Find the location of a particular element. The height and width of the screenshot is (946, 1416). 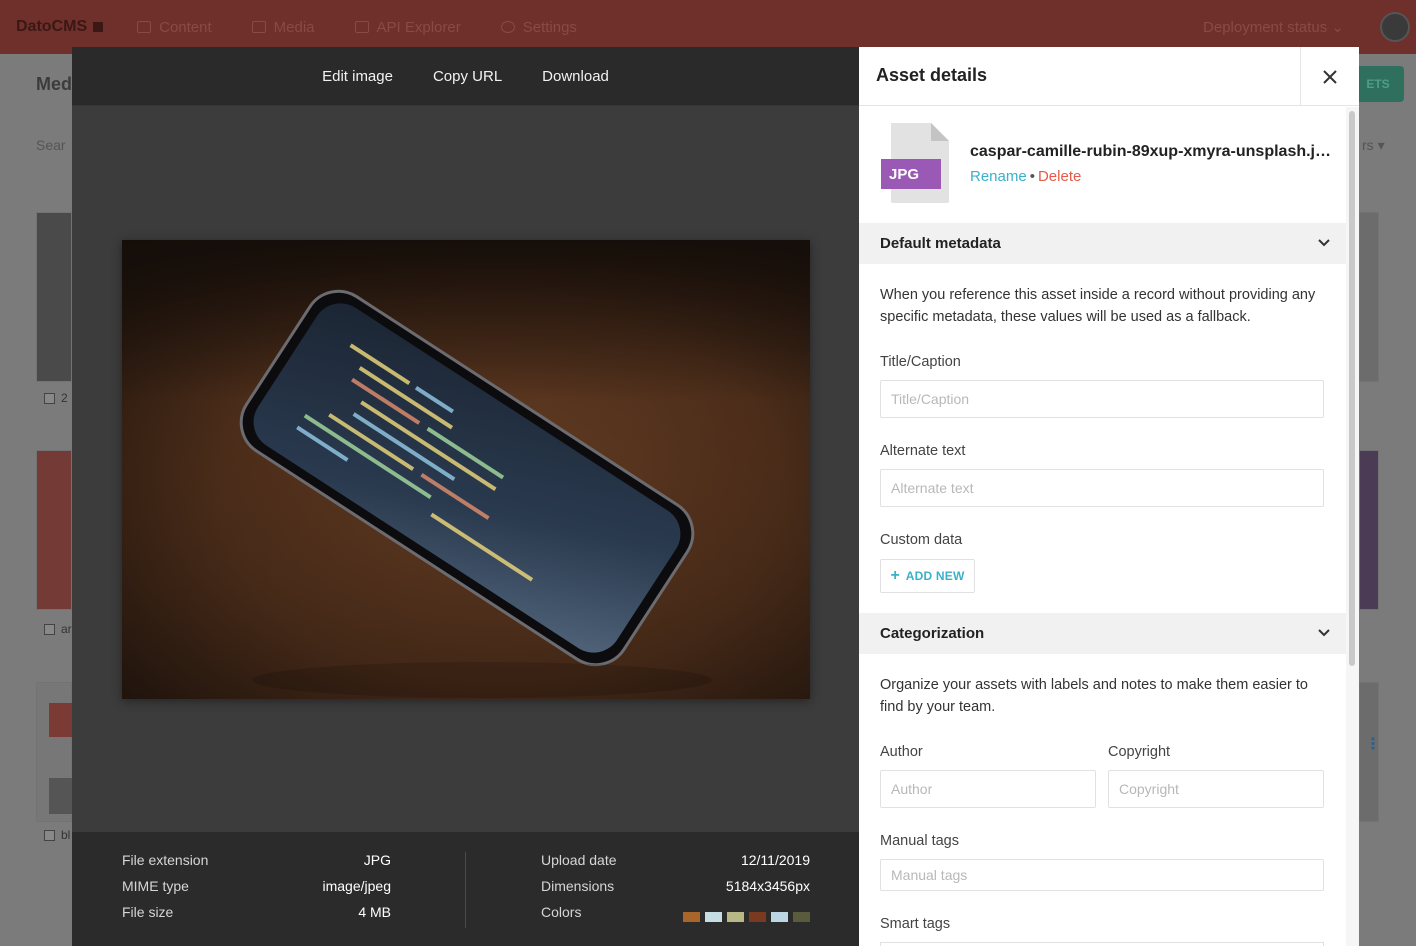

info-row-file-extension: File extension JPG is located at coordinates (256, 865).